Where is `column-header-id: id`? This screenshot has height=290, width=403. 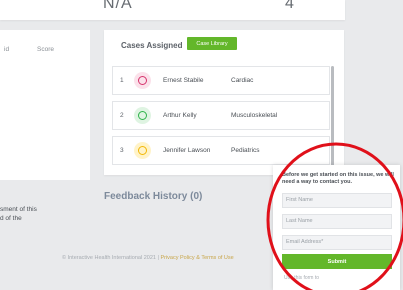 column-header-id: id is located at coordinates (7, 49).